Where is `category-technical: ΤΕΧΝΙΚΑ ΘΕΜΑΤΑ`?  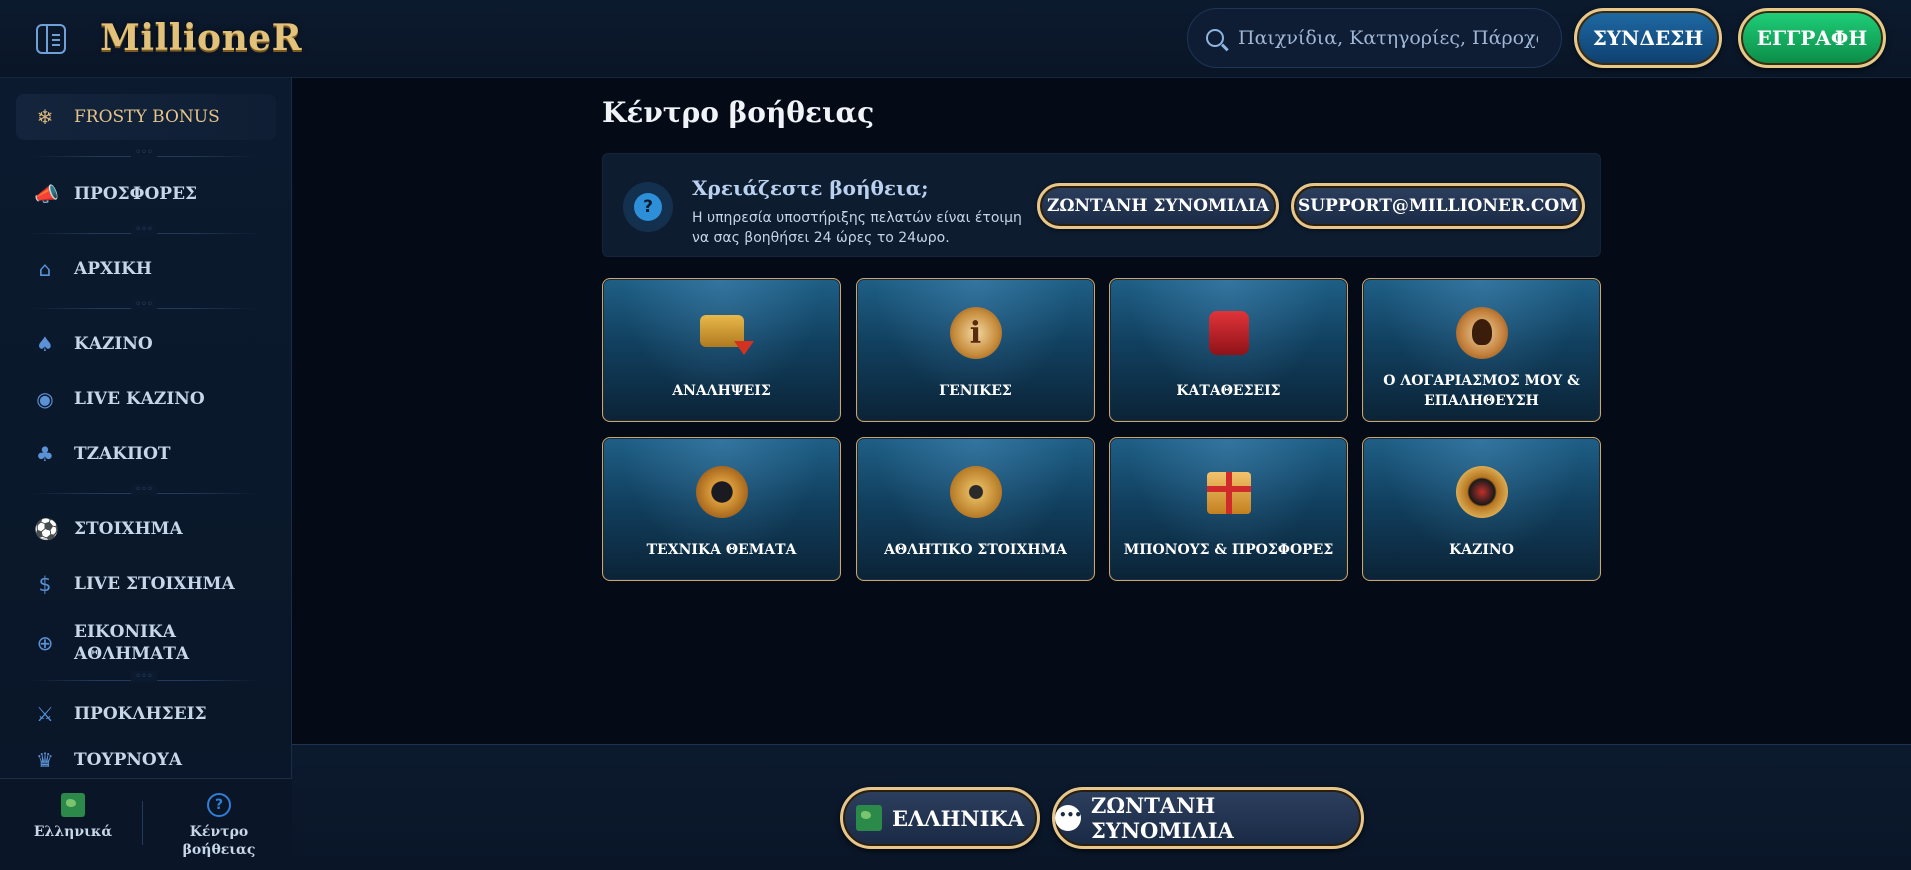 category-technical: ΤΕΧΝΙΚΑ ΘΕΜΑΤΑ is located at coordinates (721, 509).